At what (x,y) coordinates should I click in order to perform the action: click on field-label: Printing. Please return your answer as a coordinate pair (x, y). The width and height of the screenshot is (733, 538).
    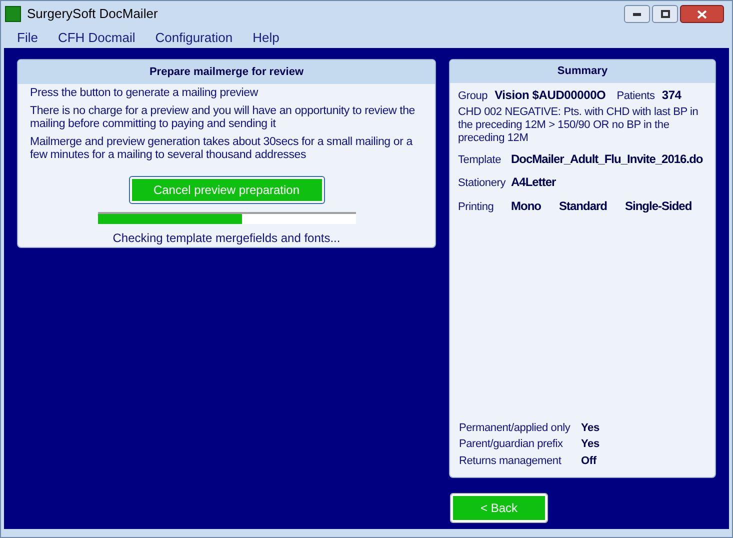
    Looking at the image, I should click on (476, 207).